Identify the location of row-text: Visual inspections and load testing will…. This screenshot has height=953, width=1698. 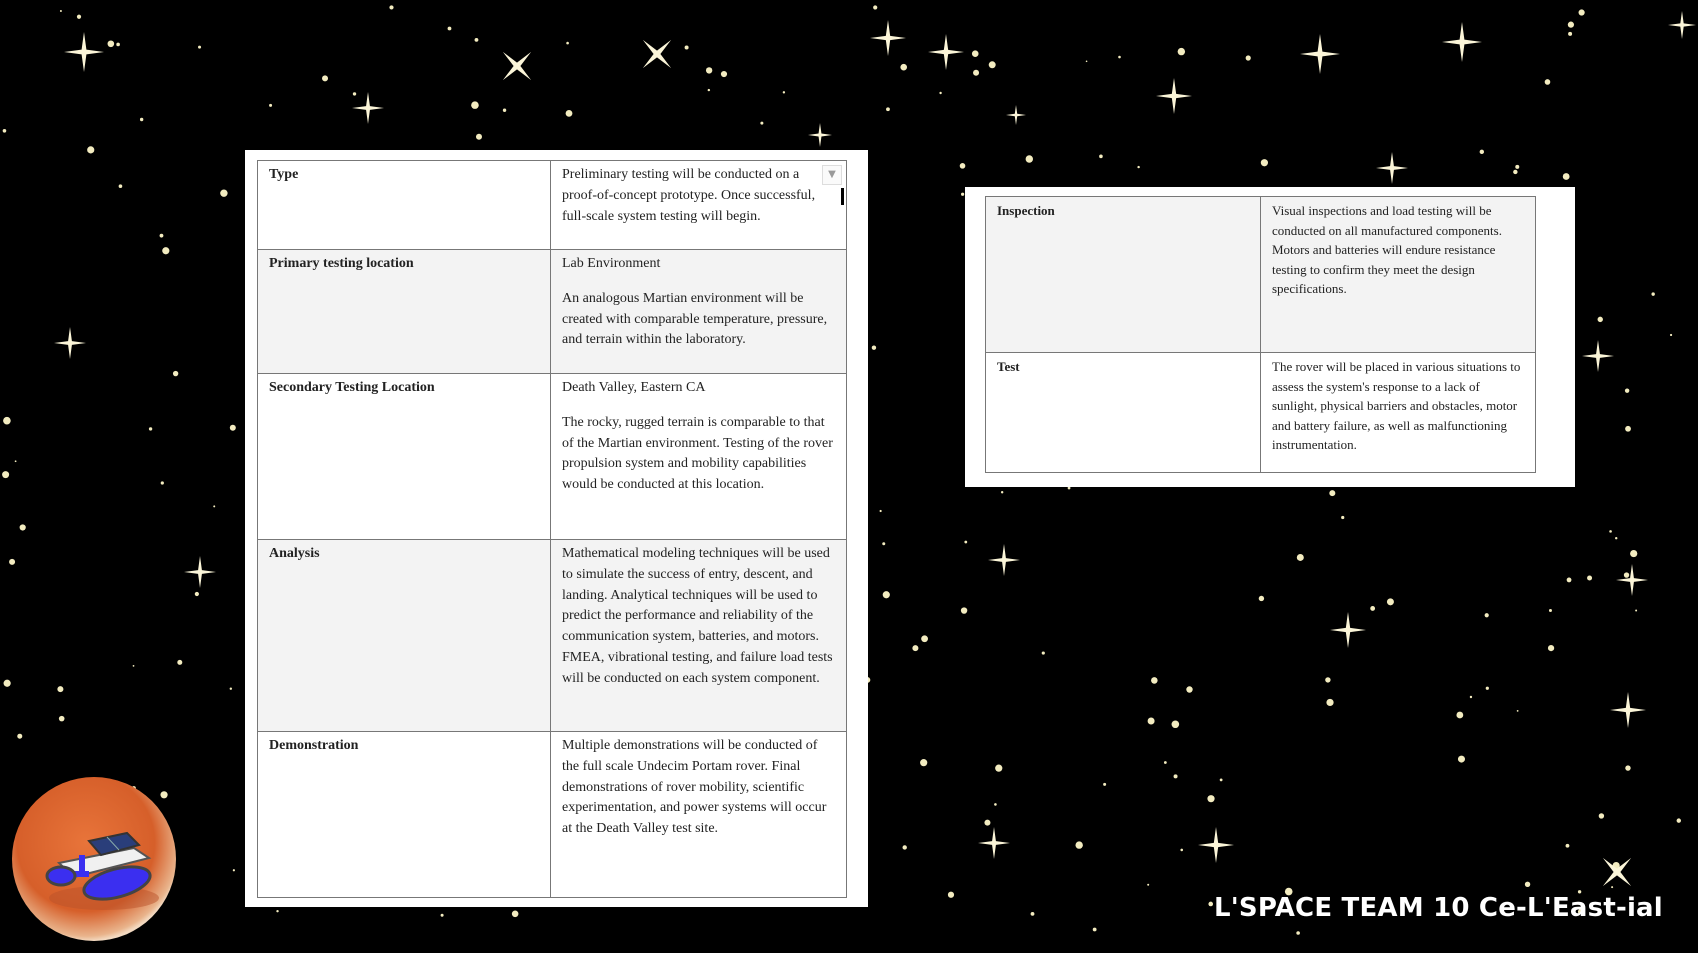
(1387, 249).